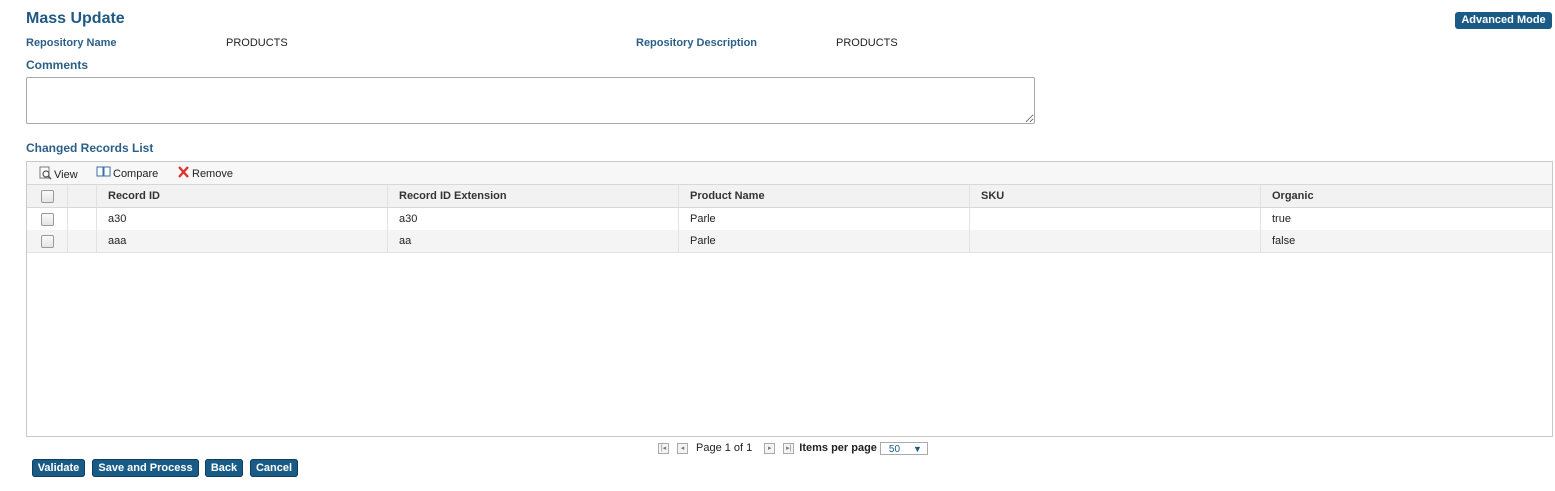 This screenshot has width=1555, height=491. I want to click on column-header-record-id: Record ID, so click(242, 196).